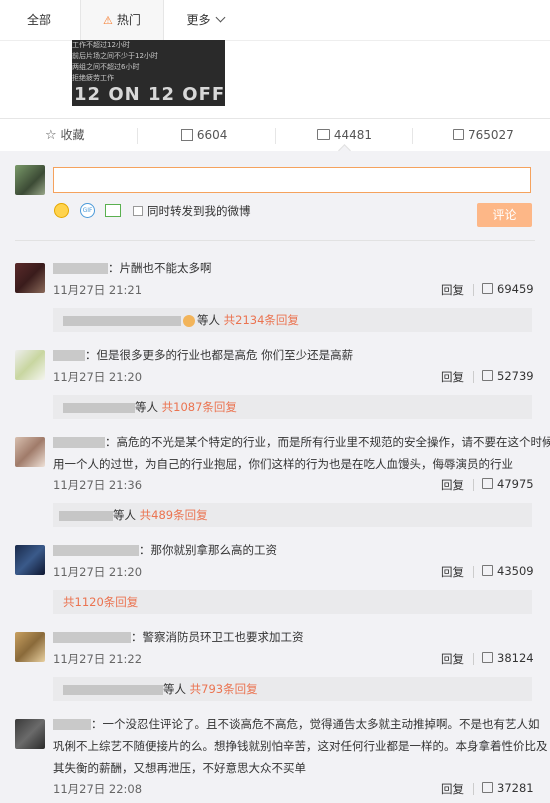 The image size is (550, 803). Describe the element at coordinates (515, 376) in the screenshot. I see `comment-like-count: 52739` at that location.